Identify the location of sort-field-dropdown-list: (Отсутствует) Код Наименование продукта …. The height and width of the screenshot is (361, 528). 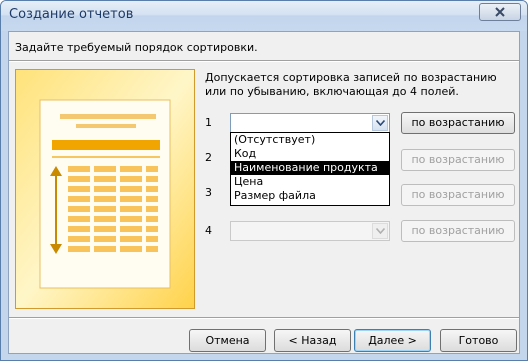
(310, 169).